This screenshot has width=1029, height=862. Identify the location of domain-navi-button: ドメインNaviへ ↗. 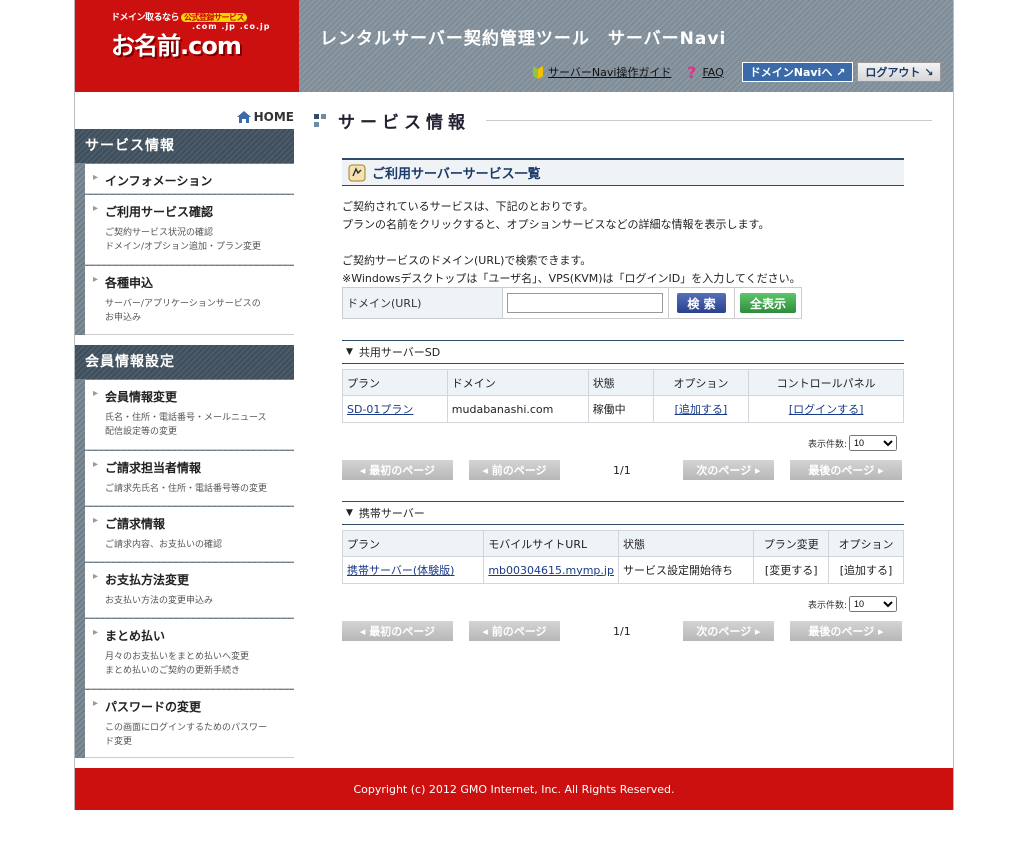
(797, 72).